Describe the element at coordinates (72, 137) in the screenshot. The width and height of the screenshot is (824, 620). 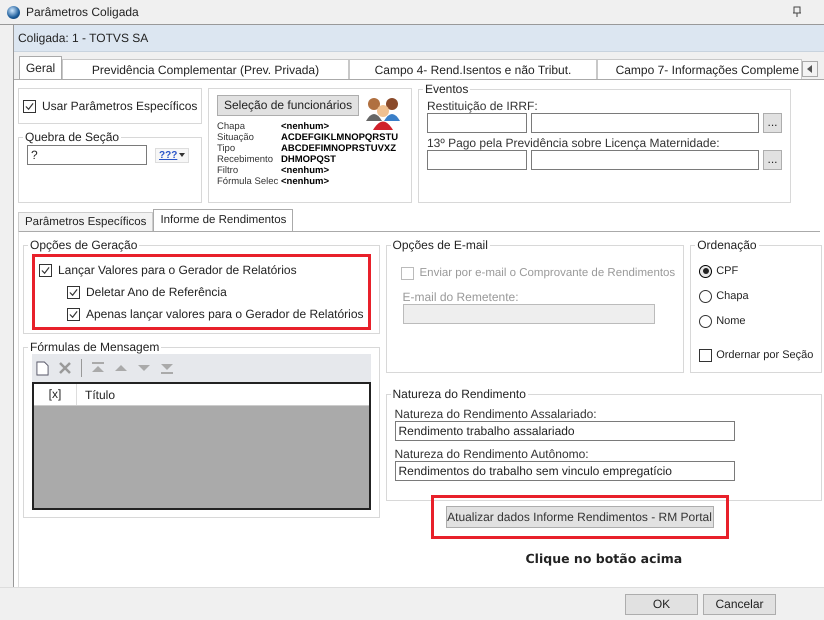
I see `group-title: Quebra de Seção` at that location.